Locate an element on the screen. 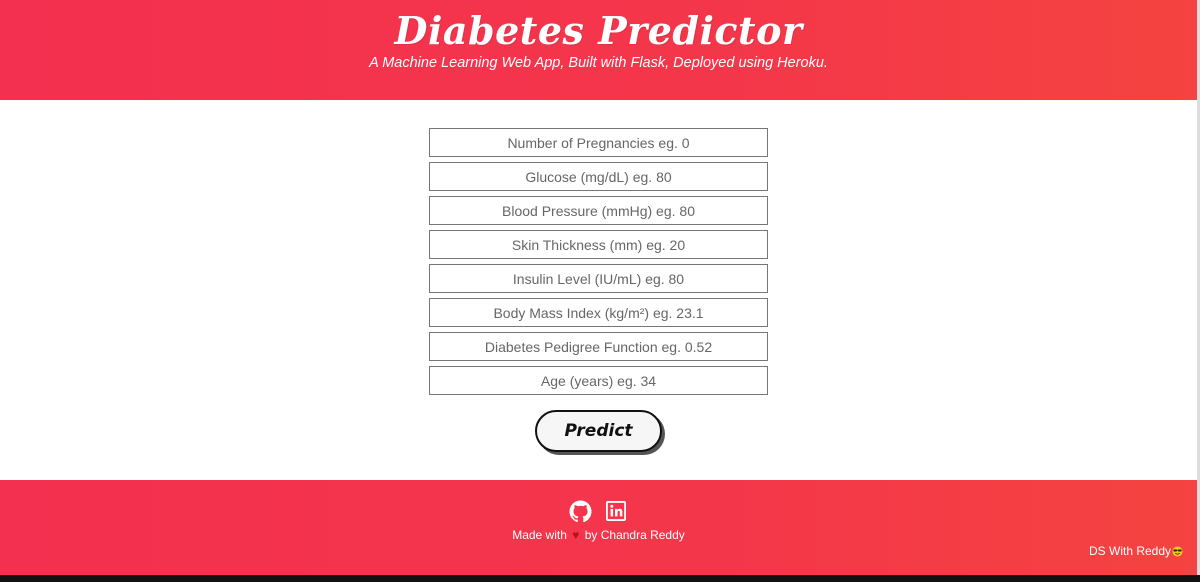 The height and width of the screenshot is (582, 1200). pedigree-function-input is located at coordinates (598, 346).